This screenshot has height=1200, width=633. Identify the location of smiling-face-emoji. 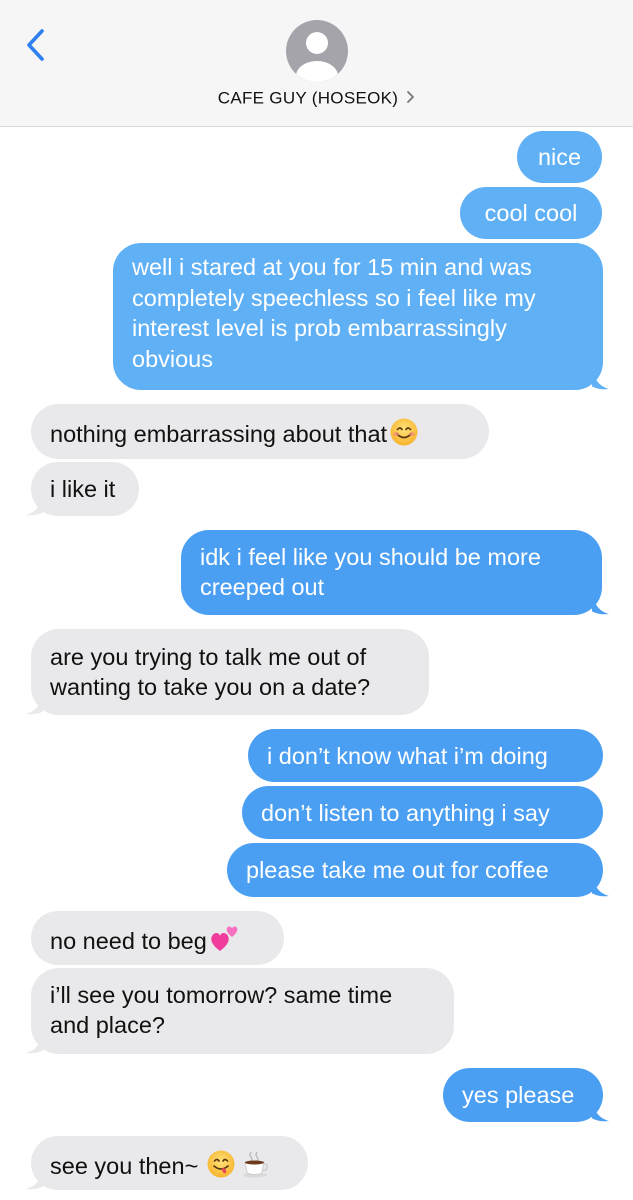
(404, 436).